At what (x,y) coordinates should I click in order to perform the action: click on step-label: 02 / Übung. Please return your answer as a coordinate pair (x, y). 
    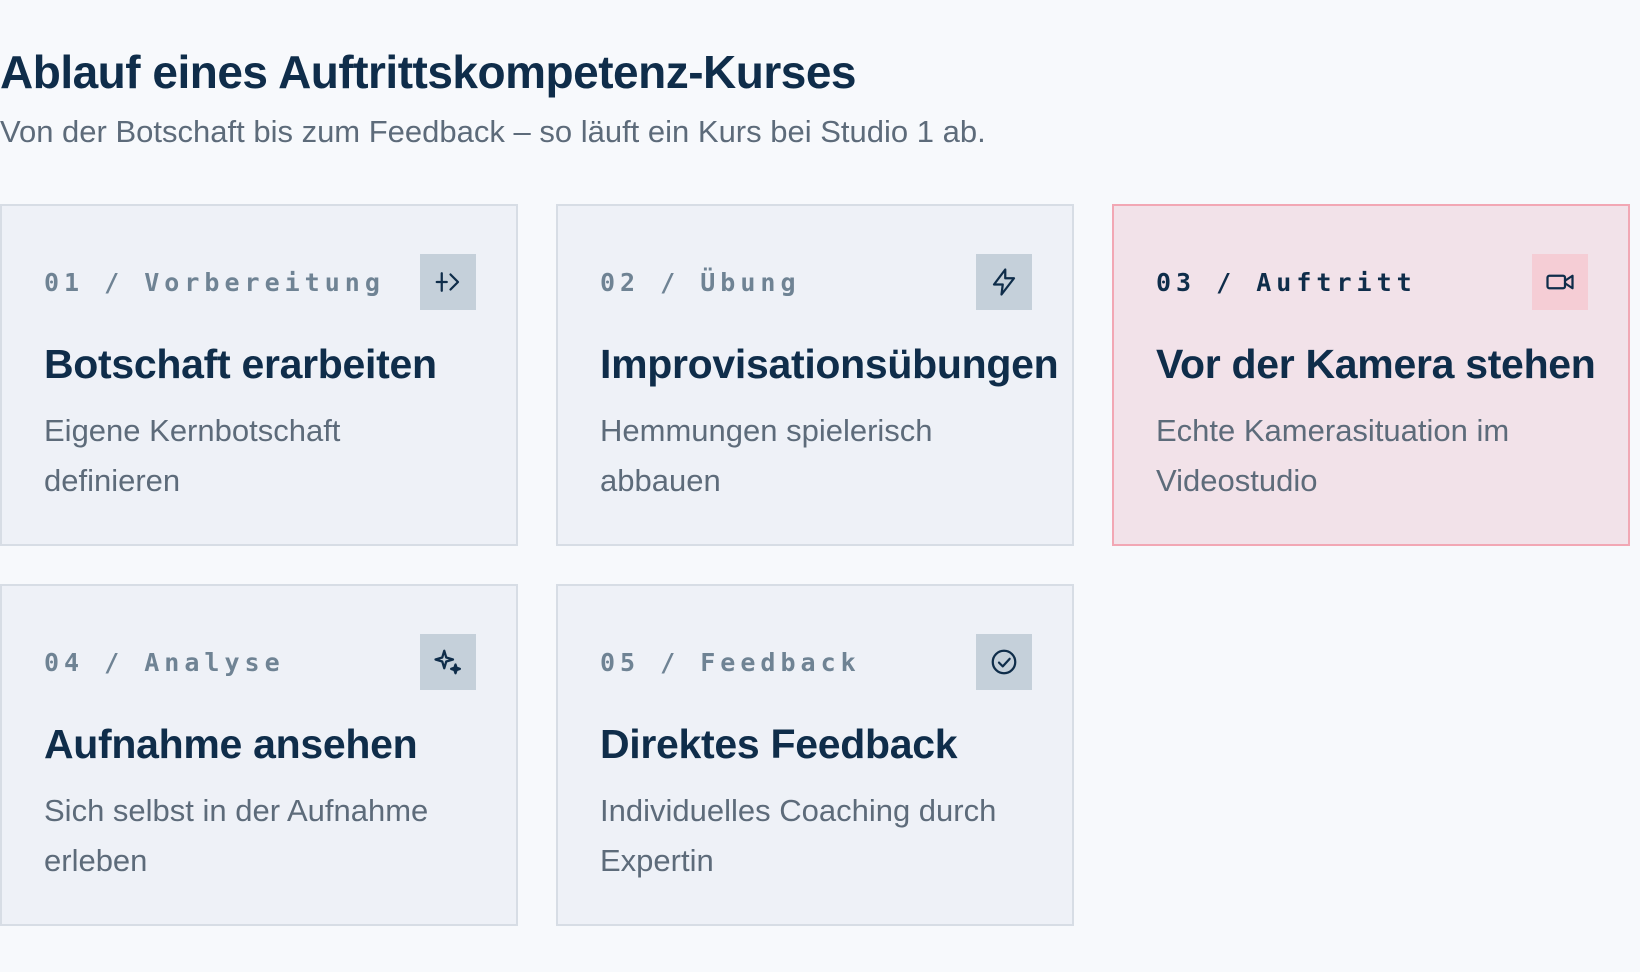
    Looking at the image, I should click on (700, 282).